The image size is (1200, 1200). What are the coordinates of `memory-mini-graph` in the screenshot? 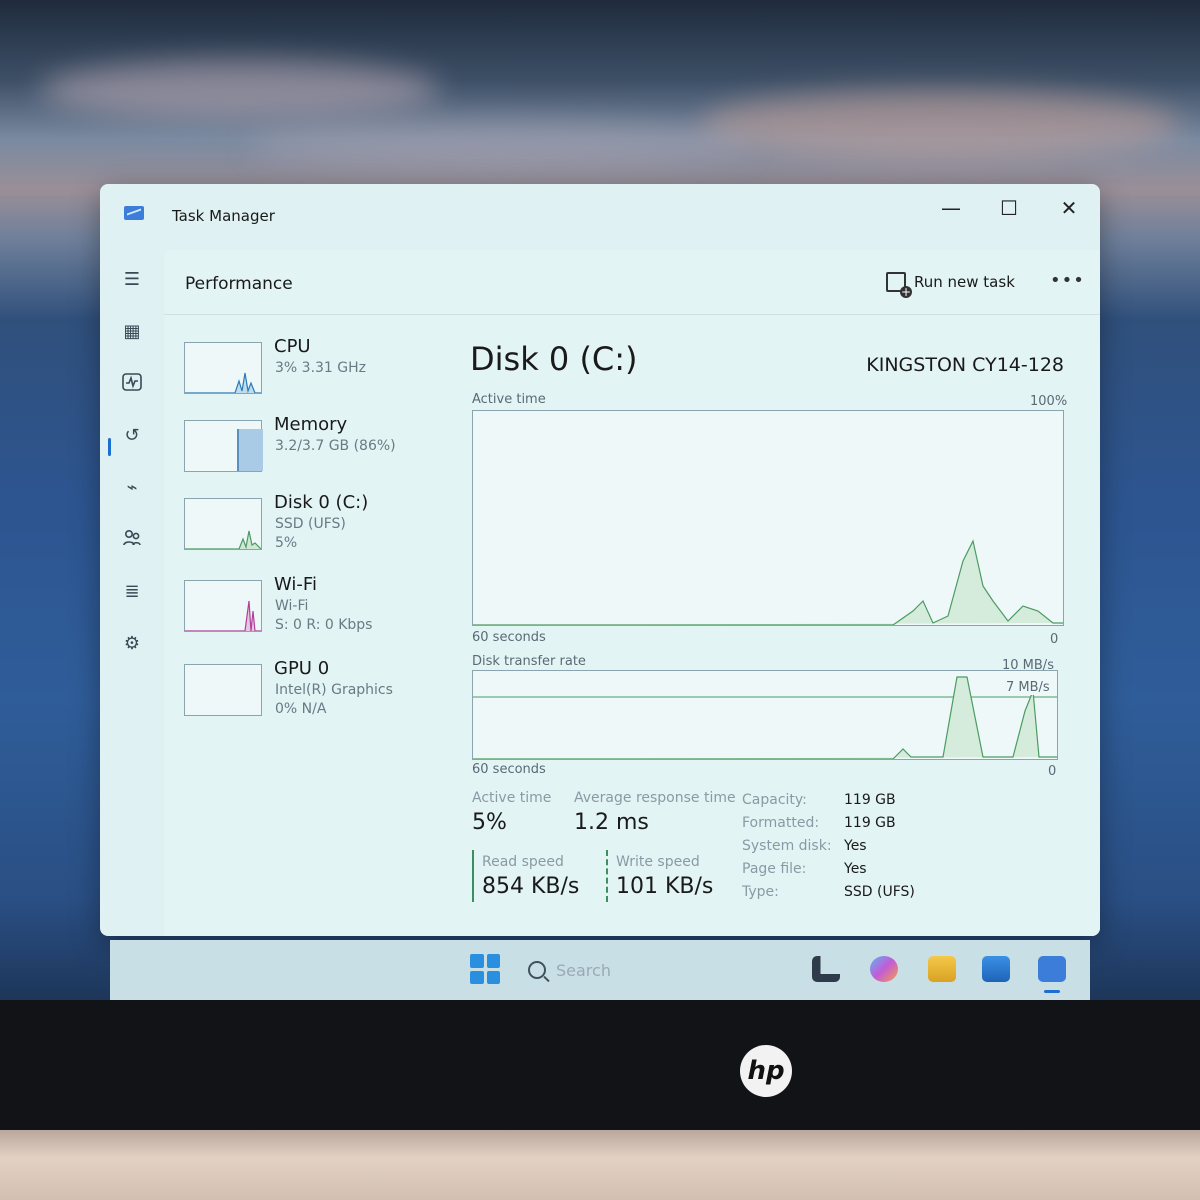 It's located at (223, 446).